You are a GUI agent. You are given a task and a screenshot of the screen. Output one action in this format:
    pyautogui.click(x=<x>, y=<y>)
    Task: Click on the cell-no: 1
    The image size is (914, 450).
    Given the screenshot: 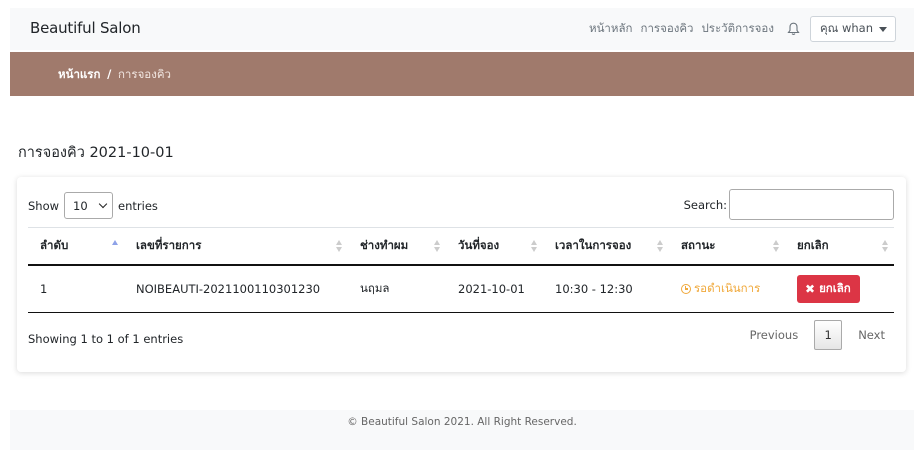 What is the action you would take?
    pyautogui.click(x=76, y=288)
    